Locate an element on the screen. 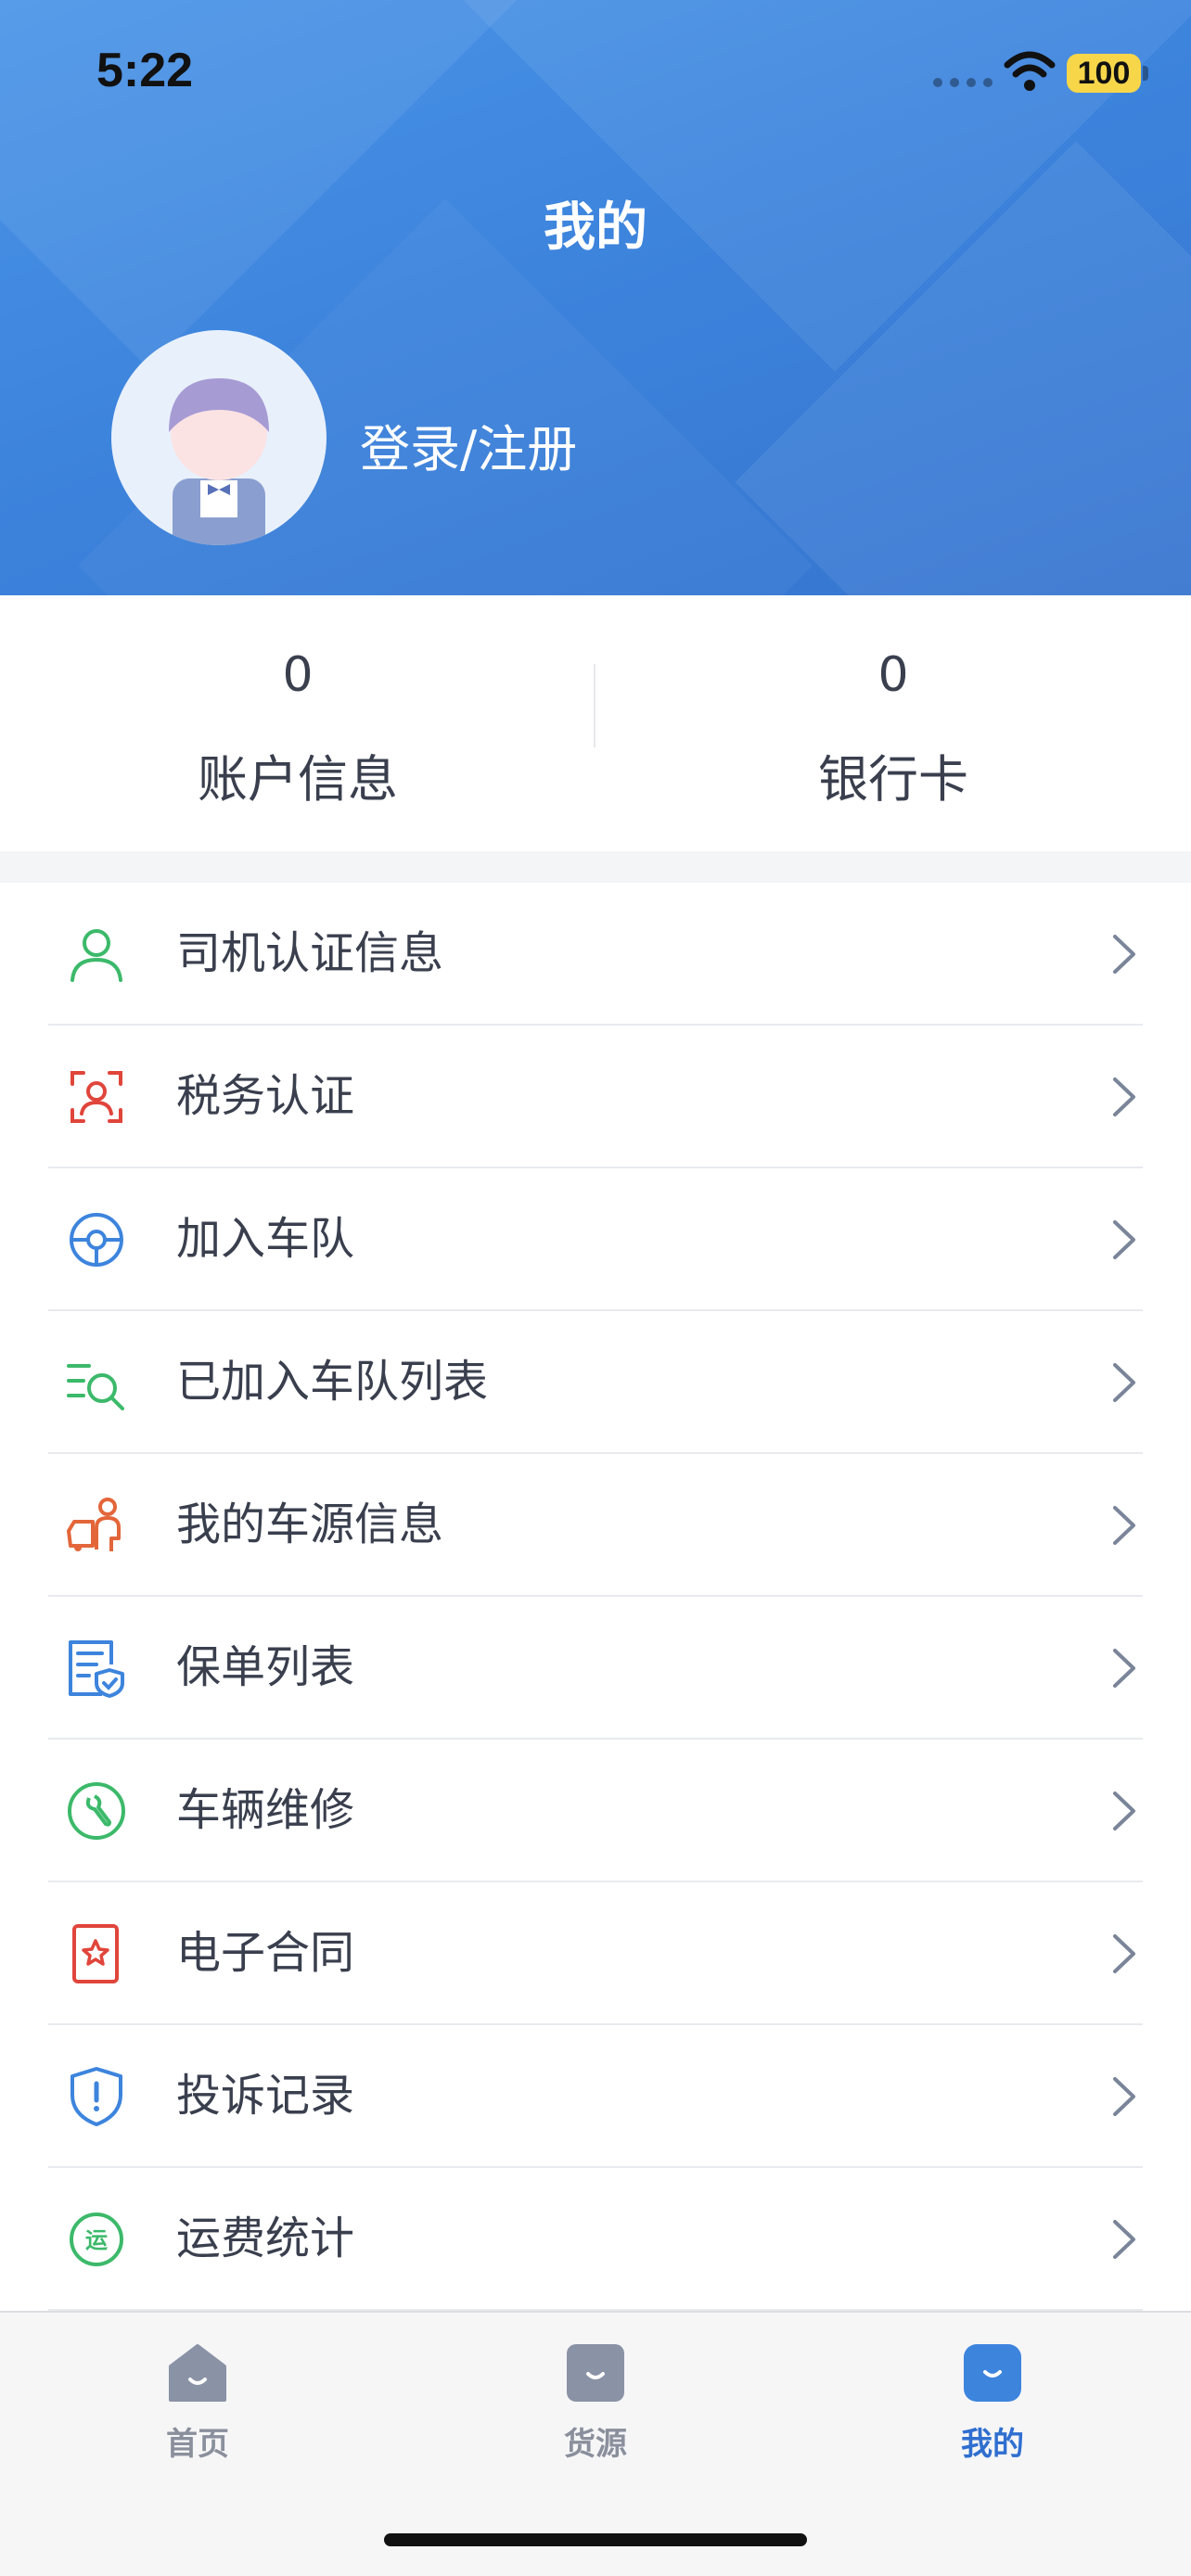 This screenshot has width=1191, height=2576. tab-label: 货源 is located at coordinates (595, 2445).